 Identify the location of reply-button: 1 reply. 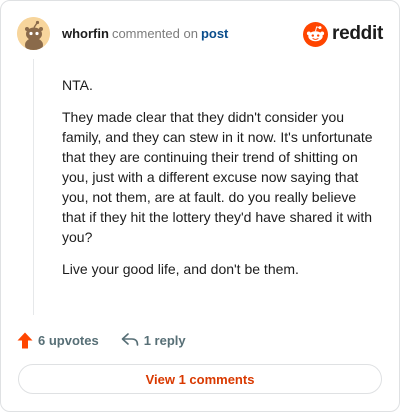
(153, 340).